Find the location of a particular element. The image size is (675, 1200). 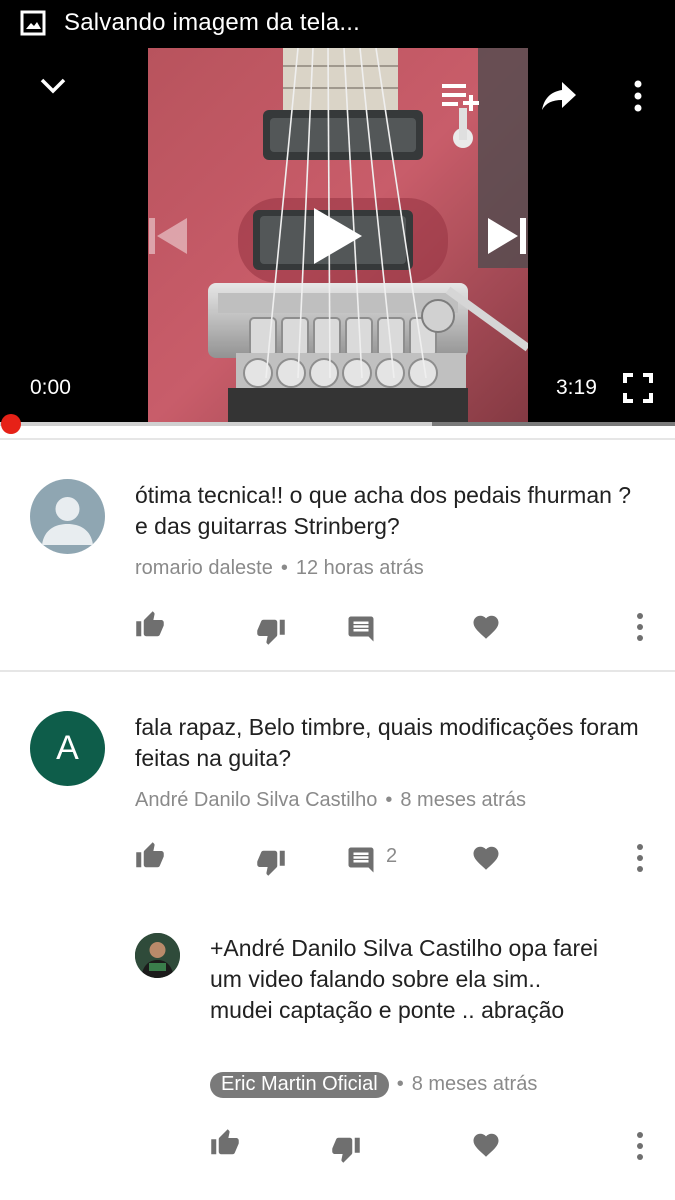

progress-buffered is located at coordinates (216, 424).